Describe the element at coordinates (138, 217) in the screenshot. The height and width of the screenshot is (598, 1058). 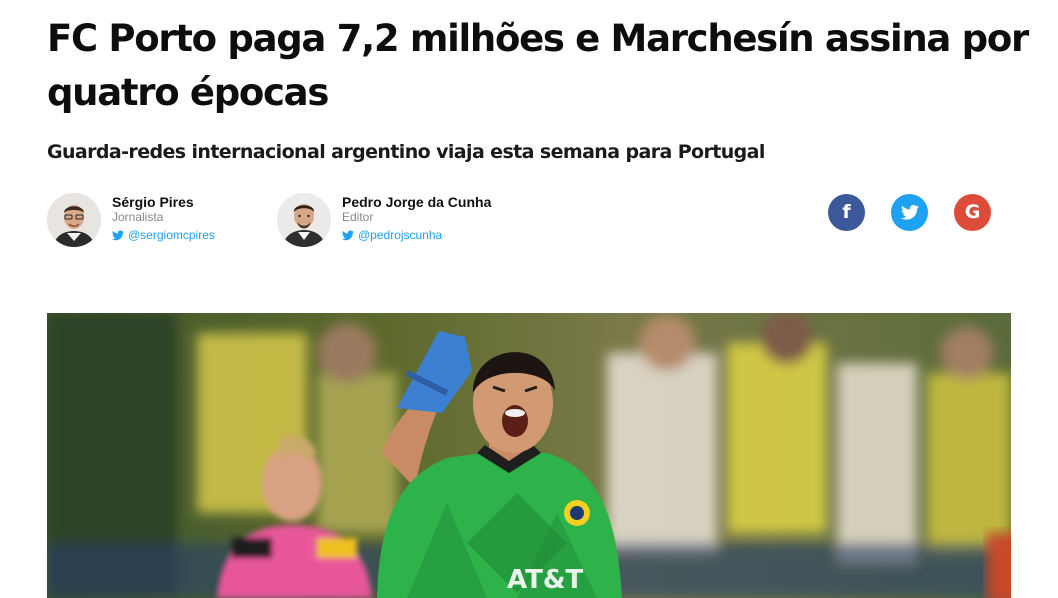
I see `author-role: Jornalista` at that location.